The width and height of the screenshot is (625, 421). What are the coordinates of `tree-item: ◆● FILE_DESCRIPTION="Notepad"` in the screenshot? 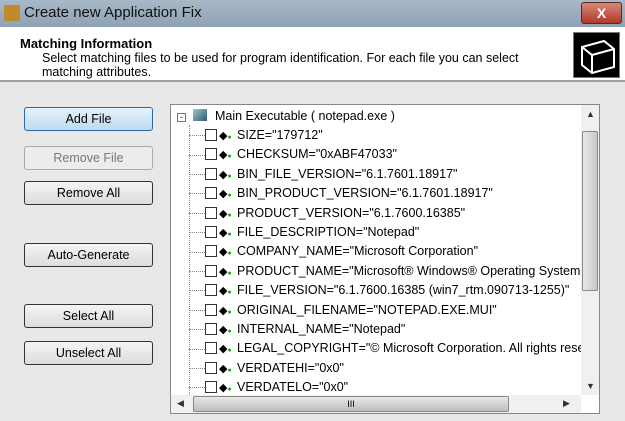 It's located at (295, 232).